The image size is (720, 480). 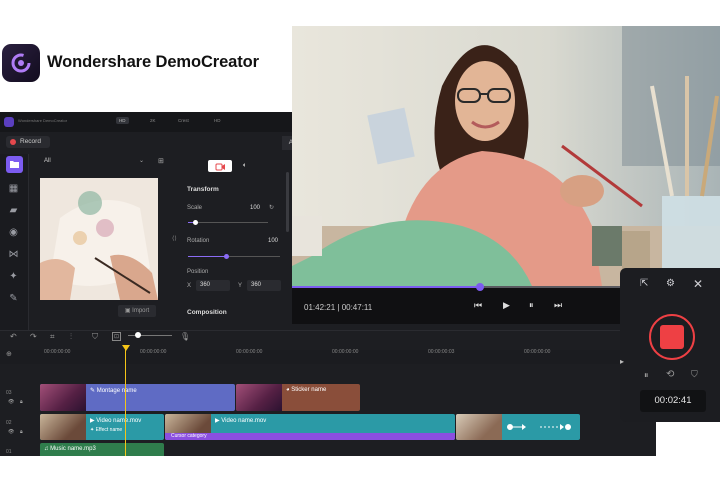 What do you see at coordinates (622, 361) in the screenshot?
I see `chevron-right-icon: ▸` at bounding box center [622, 361].